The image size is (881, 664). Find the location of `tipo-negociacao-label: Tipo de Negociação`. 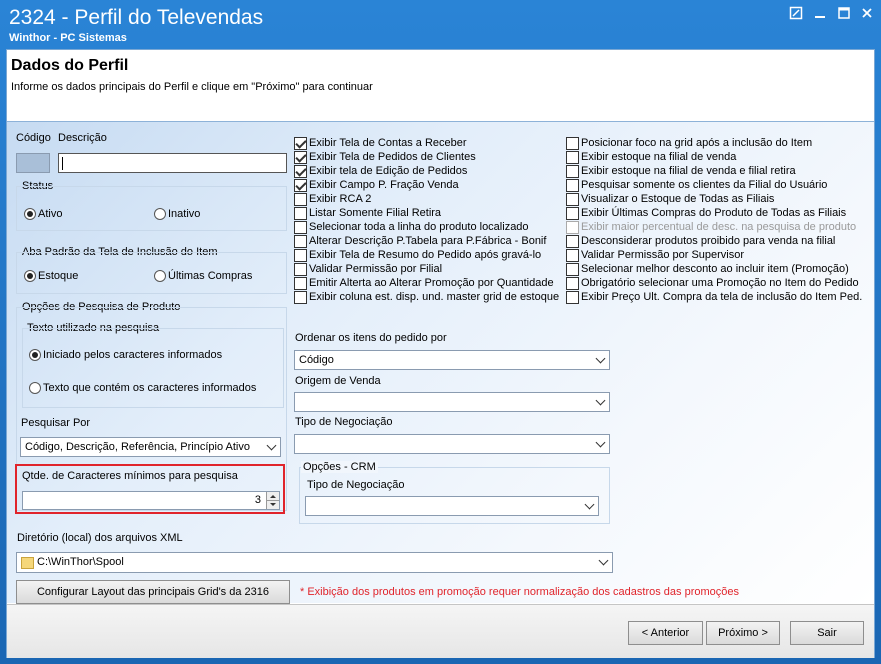

tipo-negociacao-label: Tipo de Negociação is located at coordinates (344, 422).